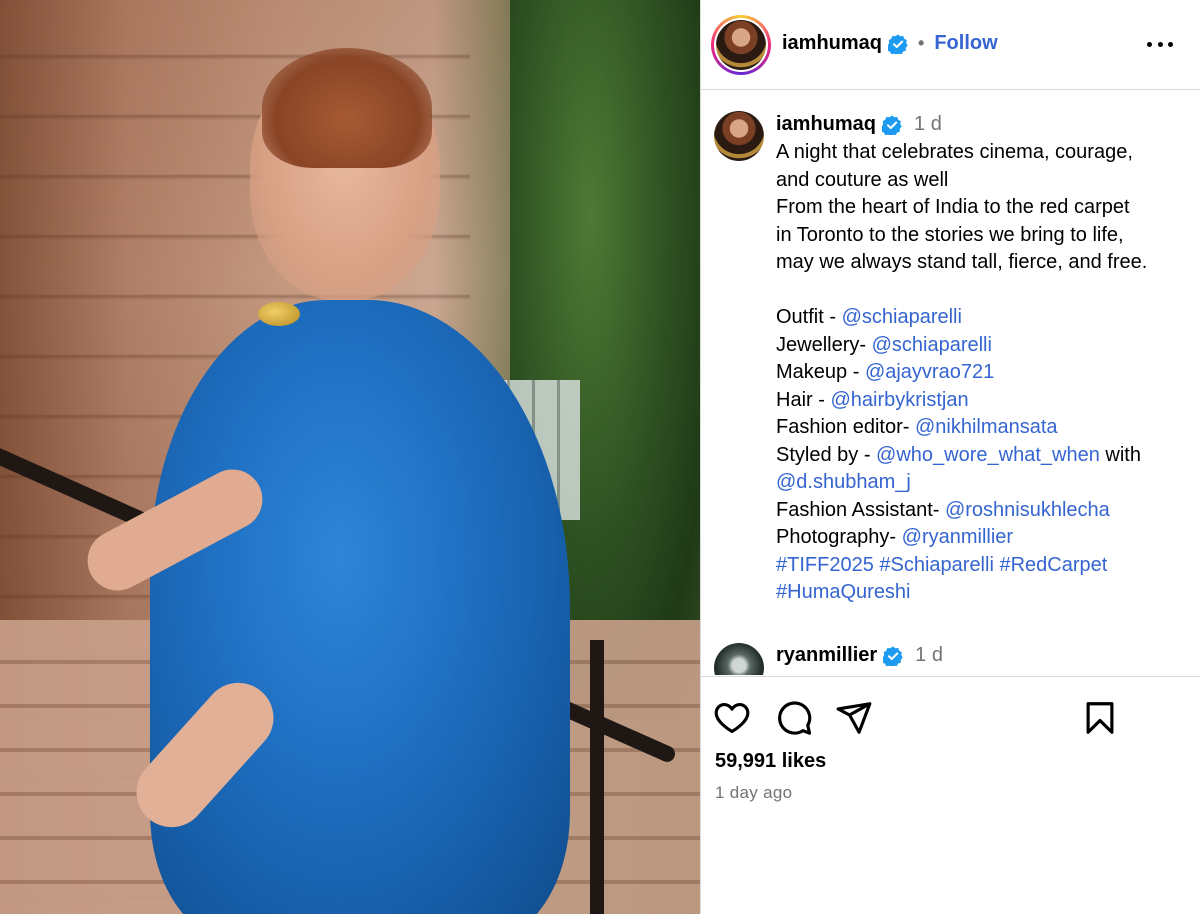 The image size is (1200, 914). What do you see at coordinates (279, 314) in the screenshot?
I see `gold-neck-ring` at bounding box center [279, 314].